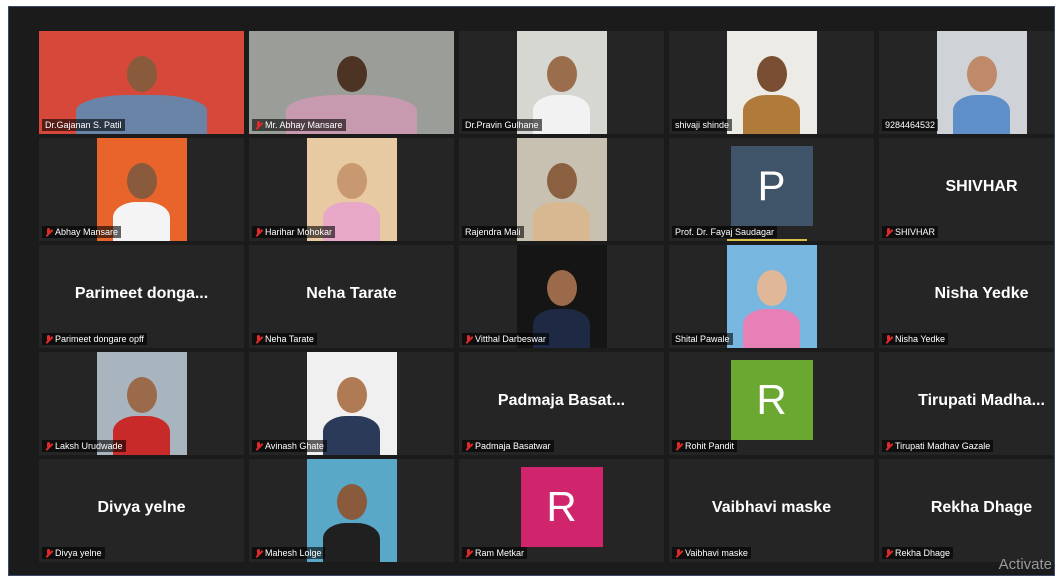  Describe the element at coordinates (99, 339) in the screenshot. I see `participant-name: Parimeet dongare opff` at that location.